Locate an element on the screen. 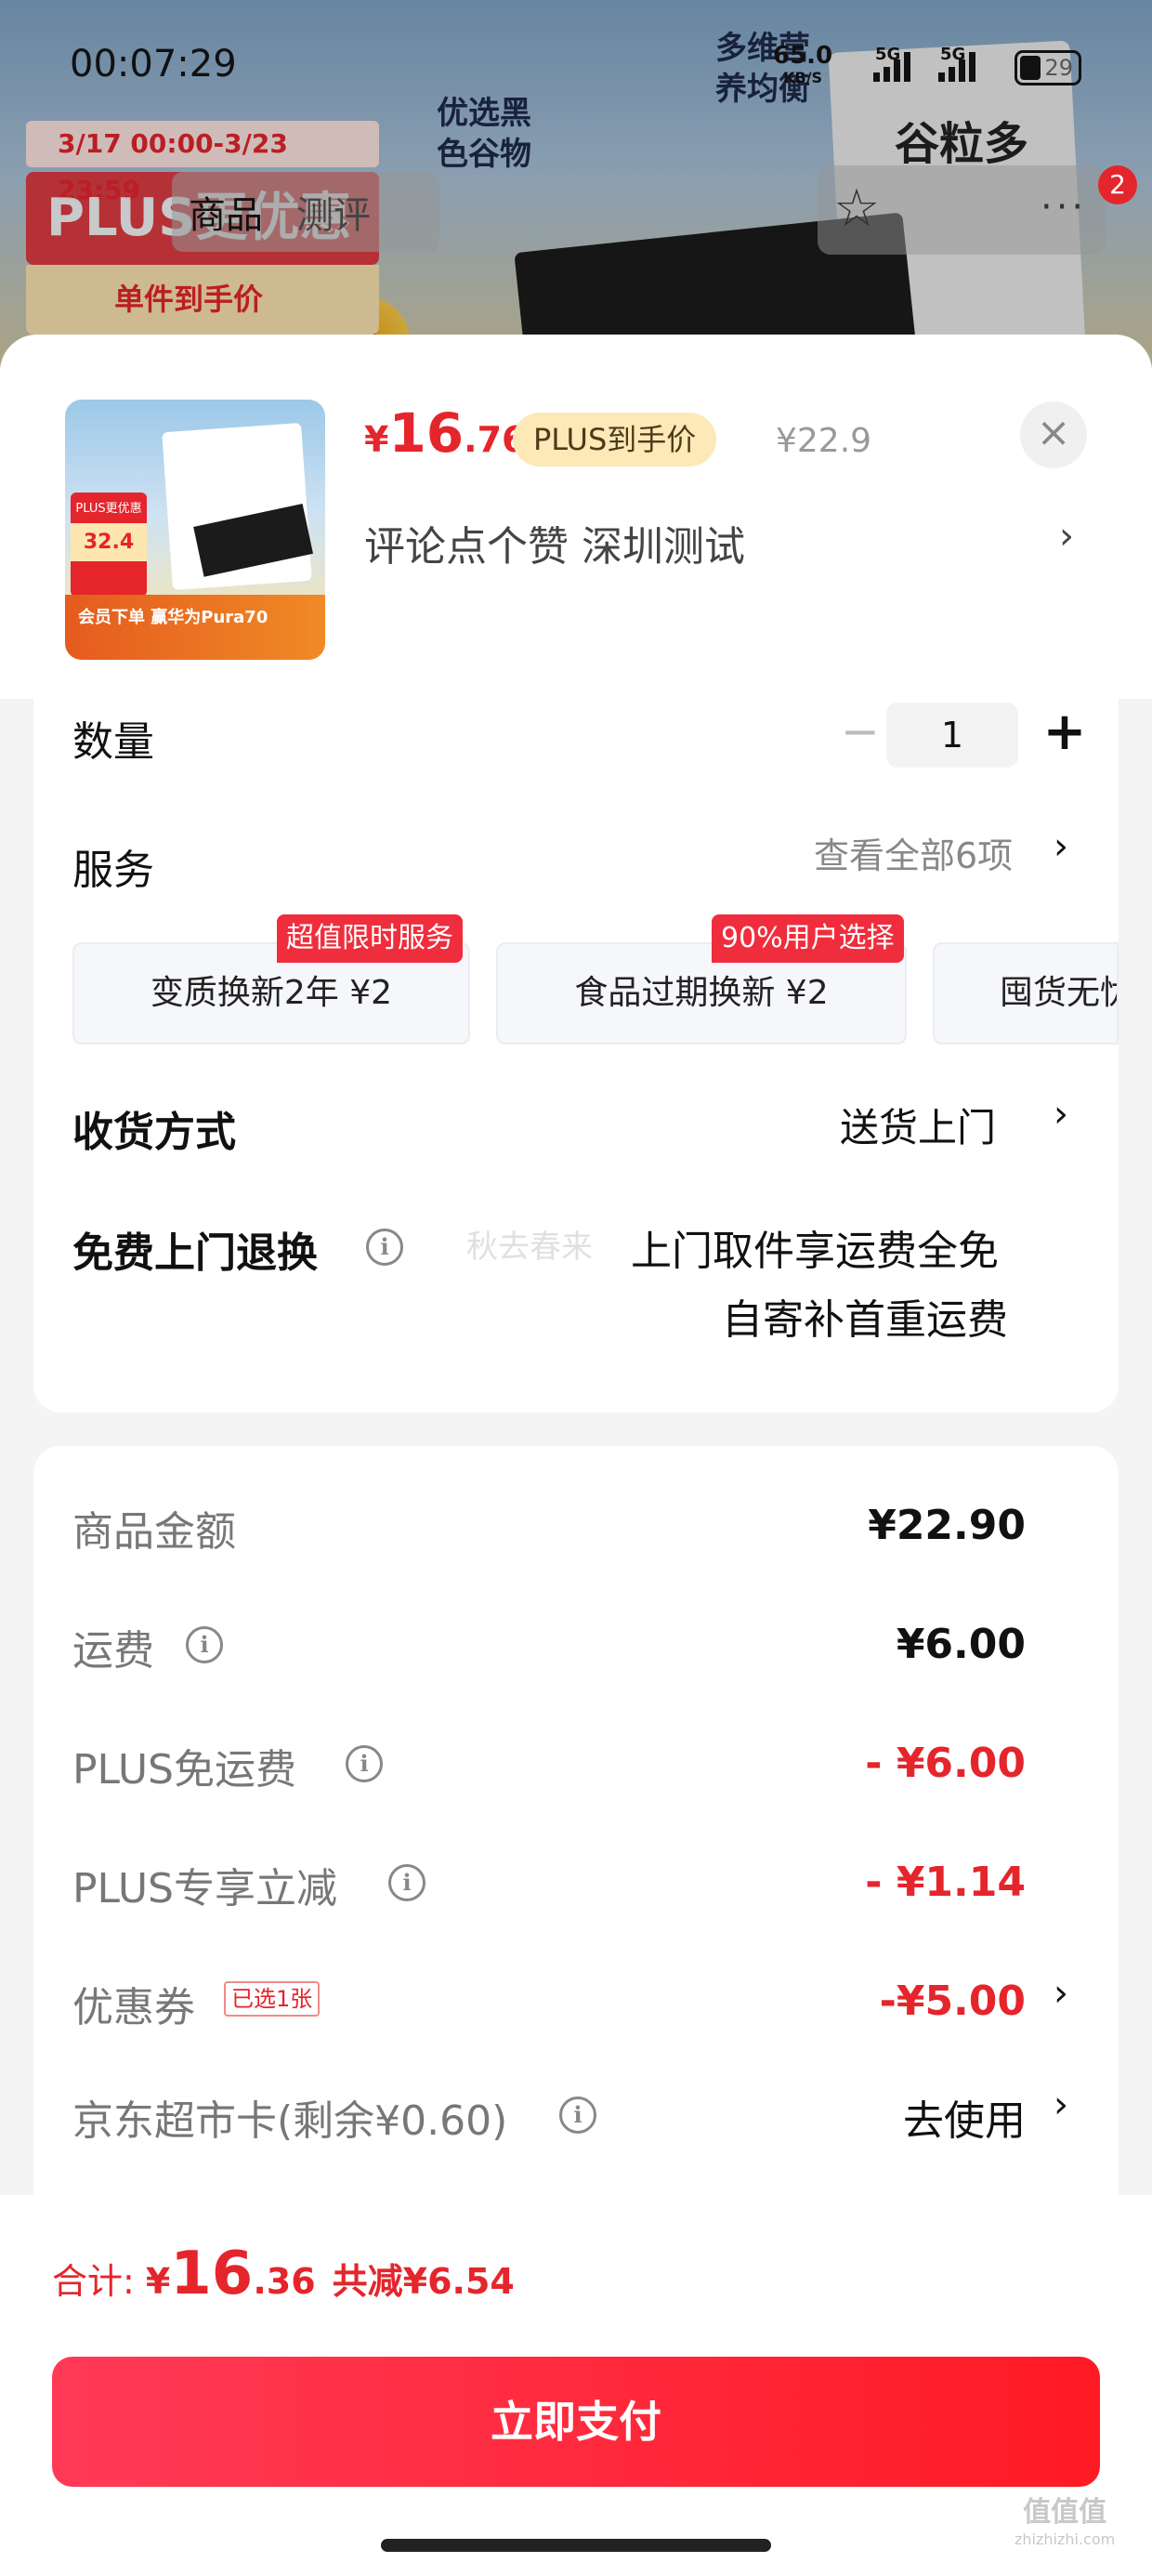 The width and height of the screenshot is (1152, 2576). service-badge-popular: 90%用户选择 is located at coordinates (808, 938).